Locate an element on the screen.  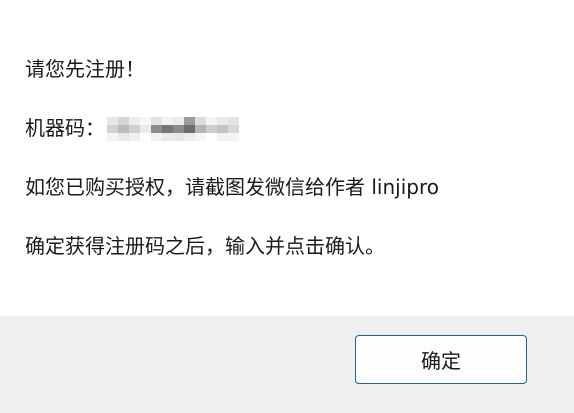
machine-code-label: 机器码： is located at coordinates (65, 128).